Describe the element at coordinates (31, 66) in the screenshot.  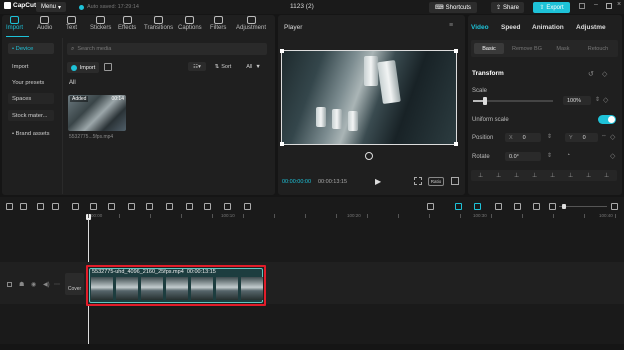
I see `sidebar-item-1: Import` at that location.